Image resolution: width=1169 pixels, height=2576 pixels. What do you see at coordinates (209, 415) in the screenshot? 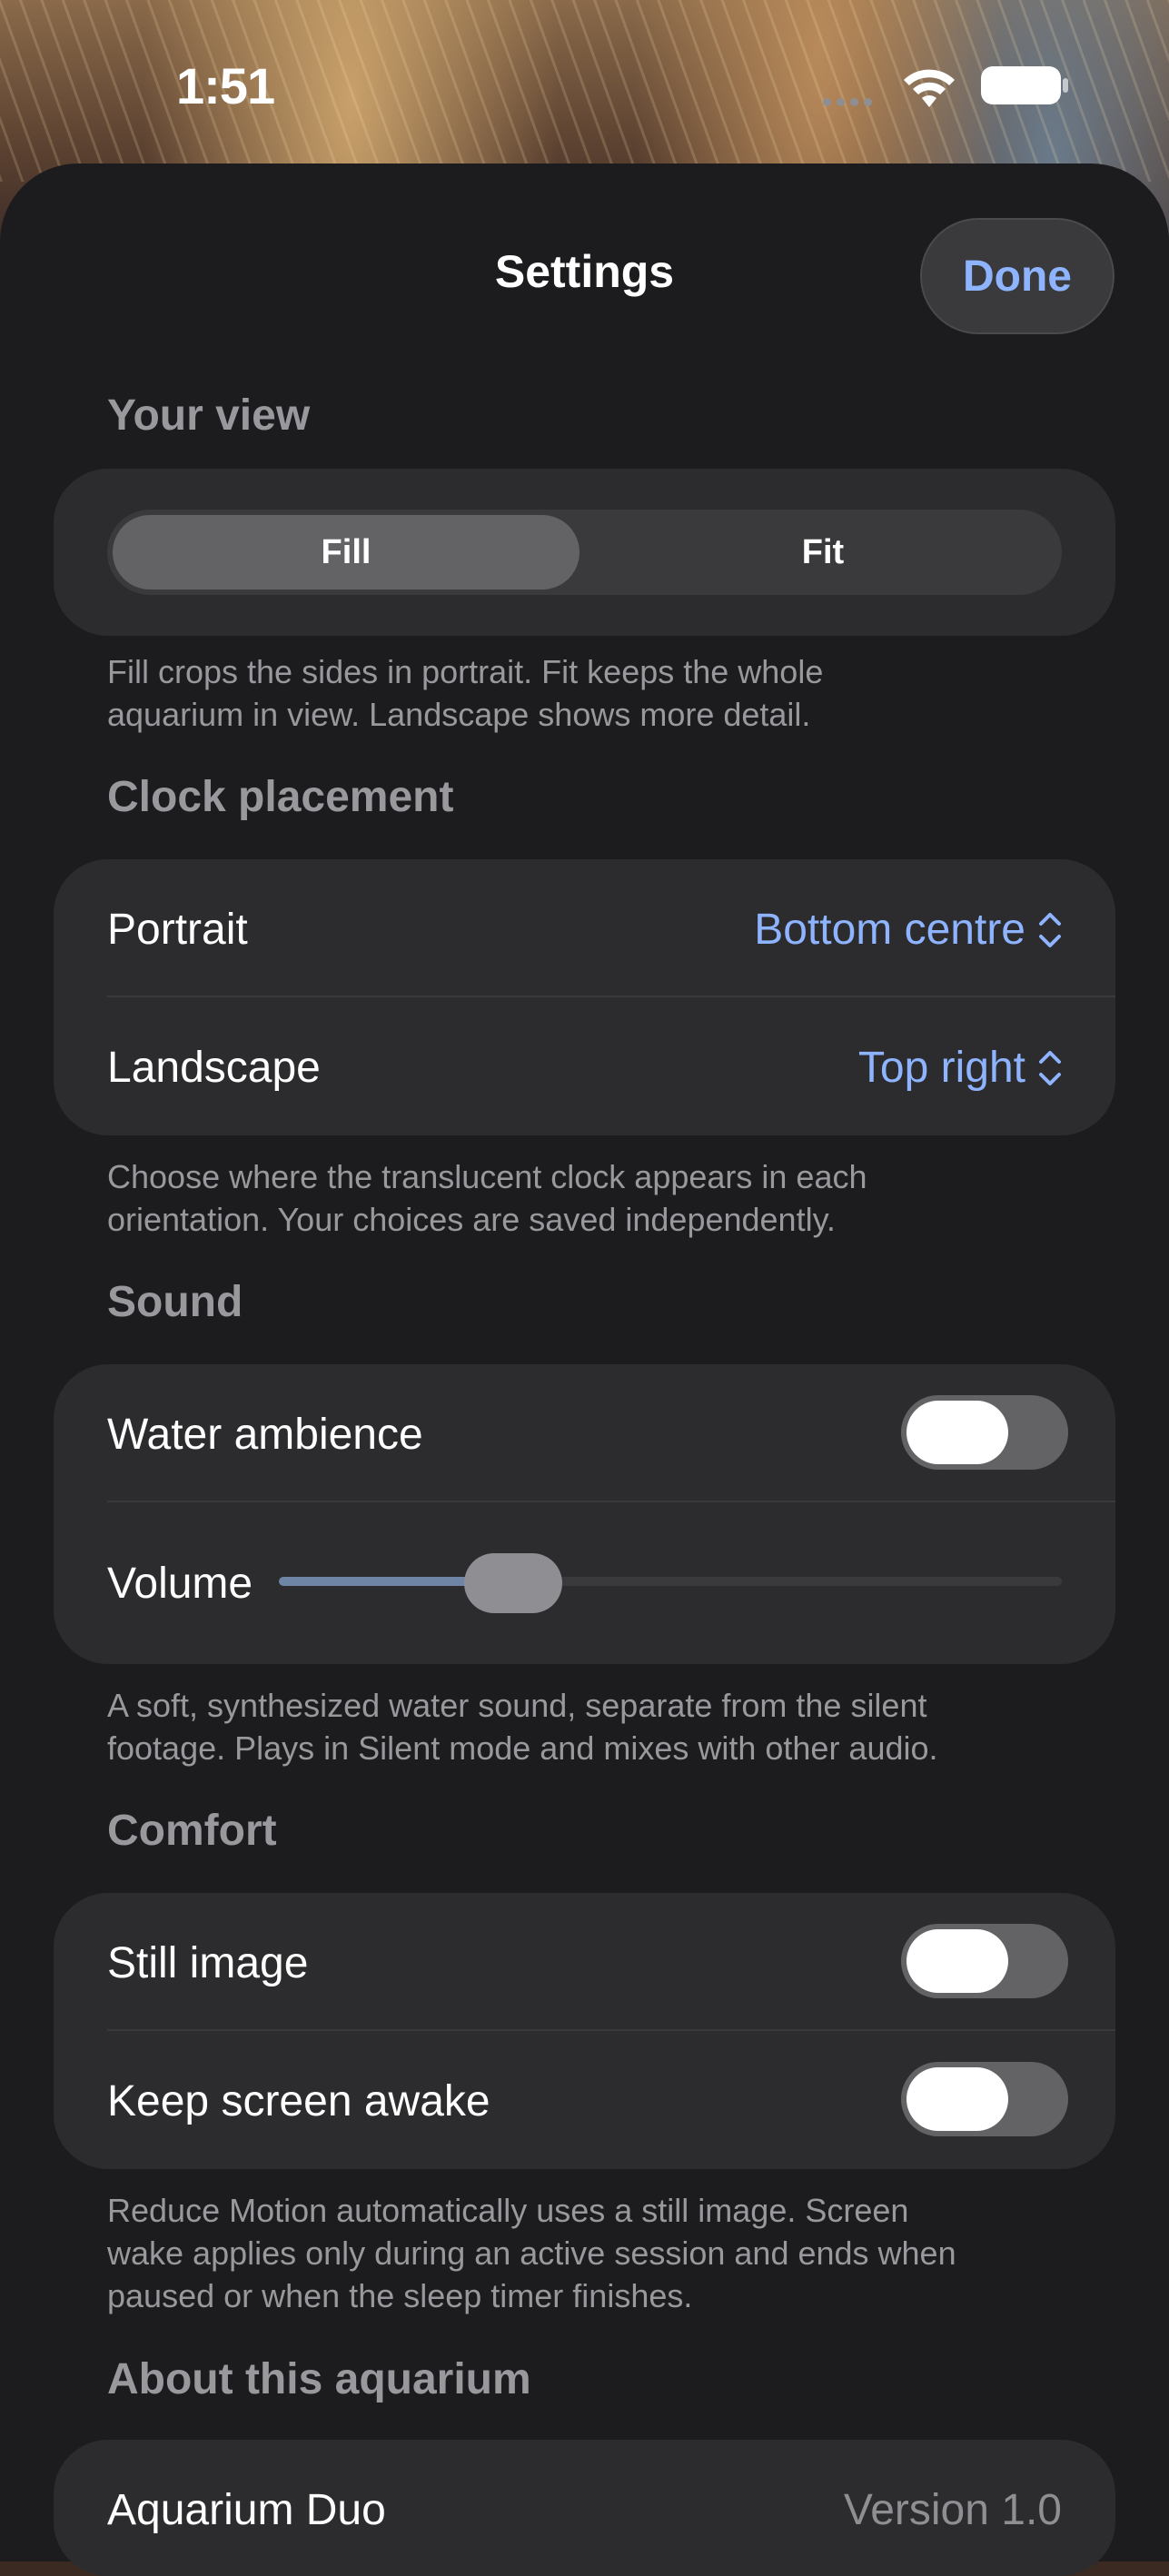
I see `section-header-your-view: Your view` at bounding box center [209, 415].